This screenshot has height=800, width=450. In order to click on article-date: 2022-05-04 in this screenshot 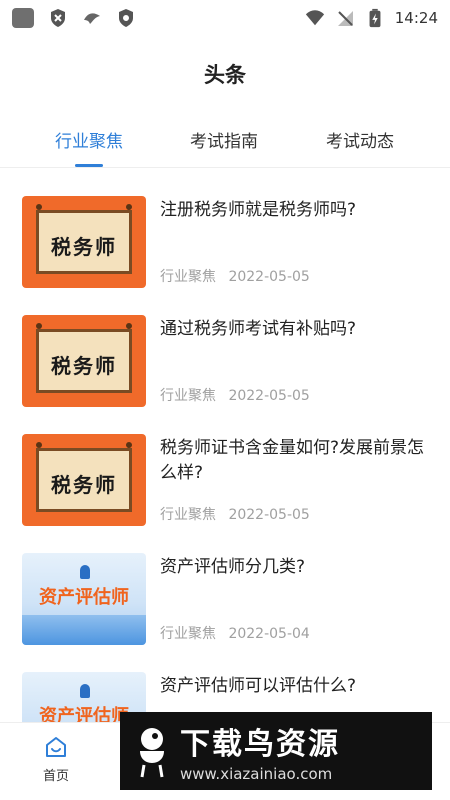, I will do `click(269, 634)`.